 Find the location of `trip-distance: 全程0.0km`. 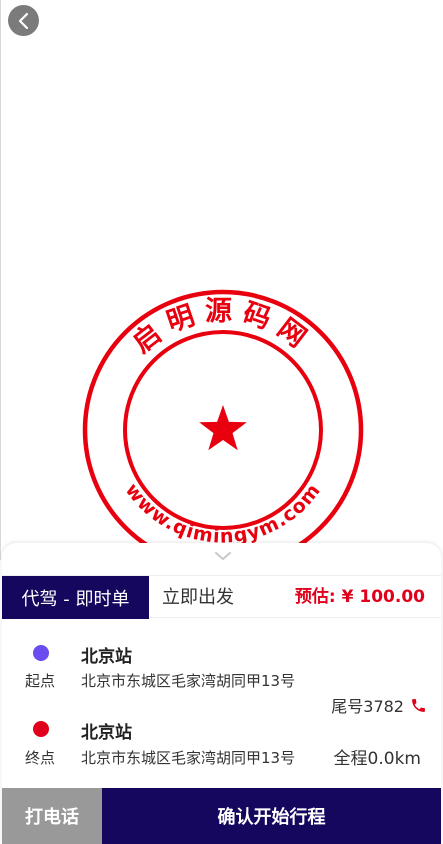

trip-distance: 全程0.0km is located at coordinates (377, 759).